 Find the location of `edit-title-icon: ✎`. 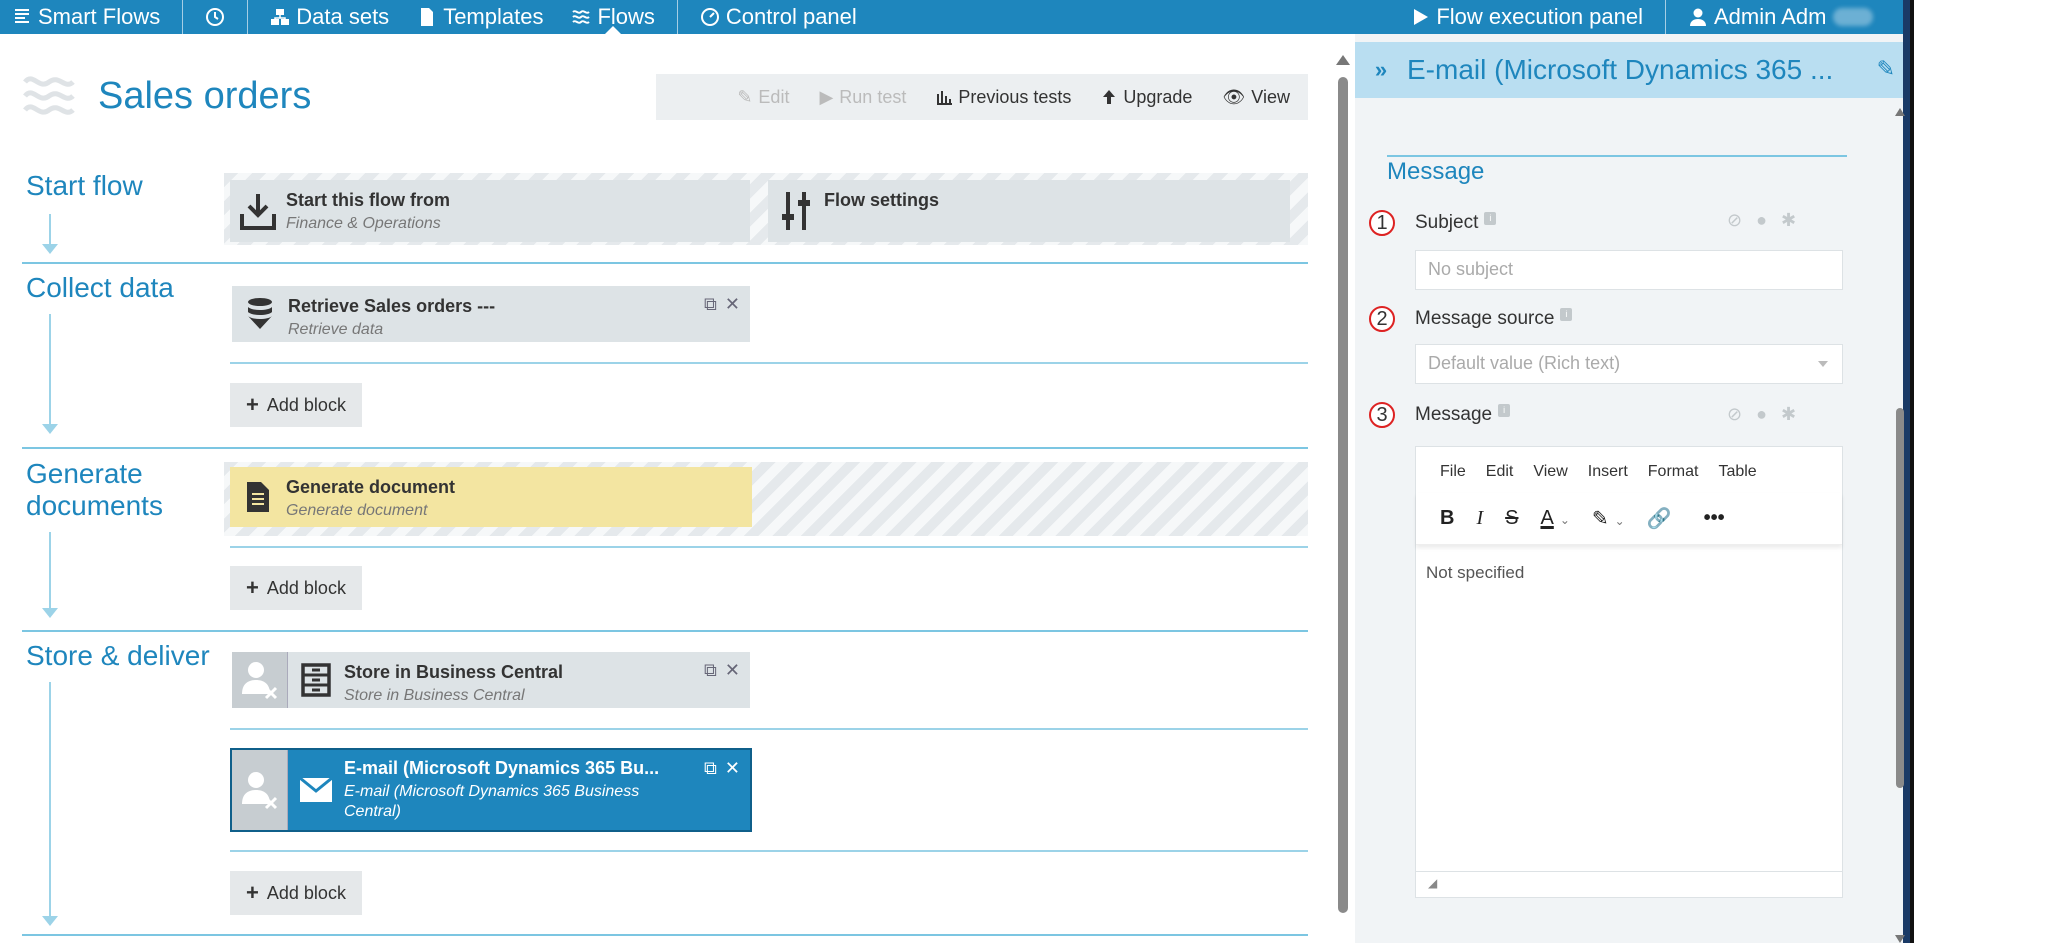

edit-title-icon: ✎ is located at coordinates (1886, 69).